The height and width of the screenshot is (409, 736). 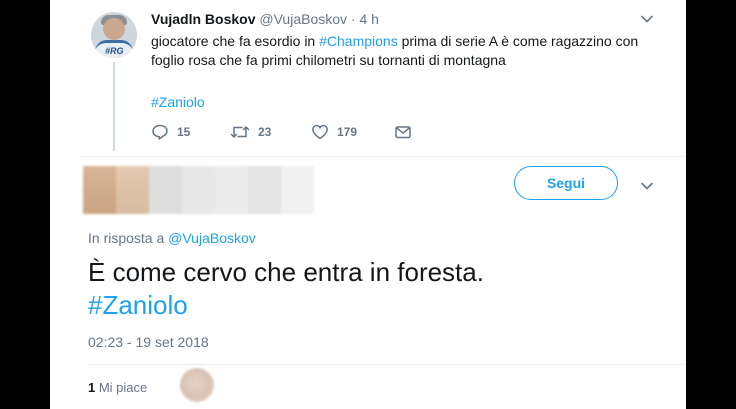 What do you see at coordinates (138, 305) in the screenshot?
I see `reply-hashtag-link: #Zaniolo` at bounding box center [138, 305].